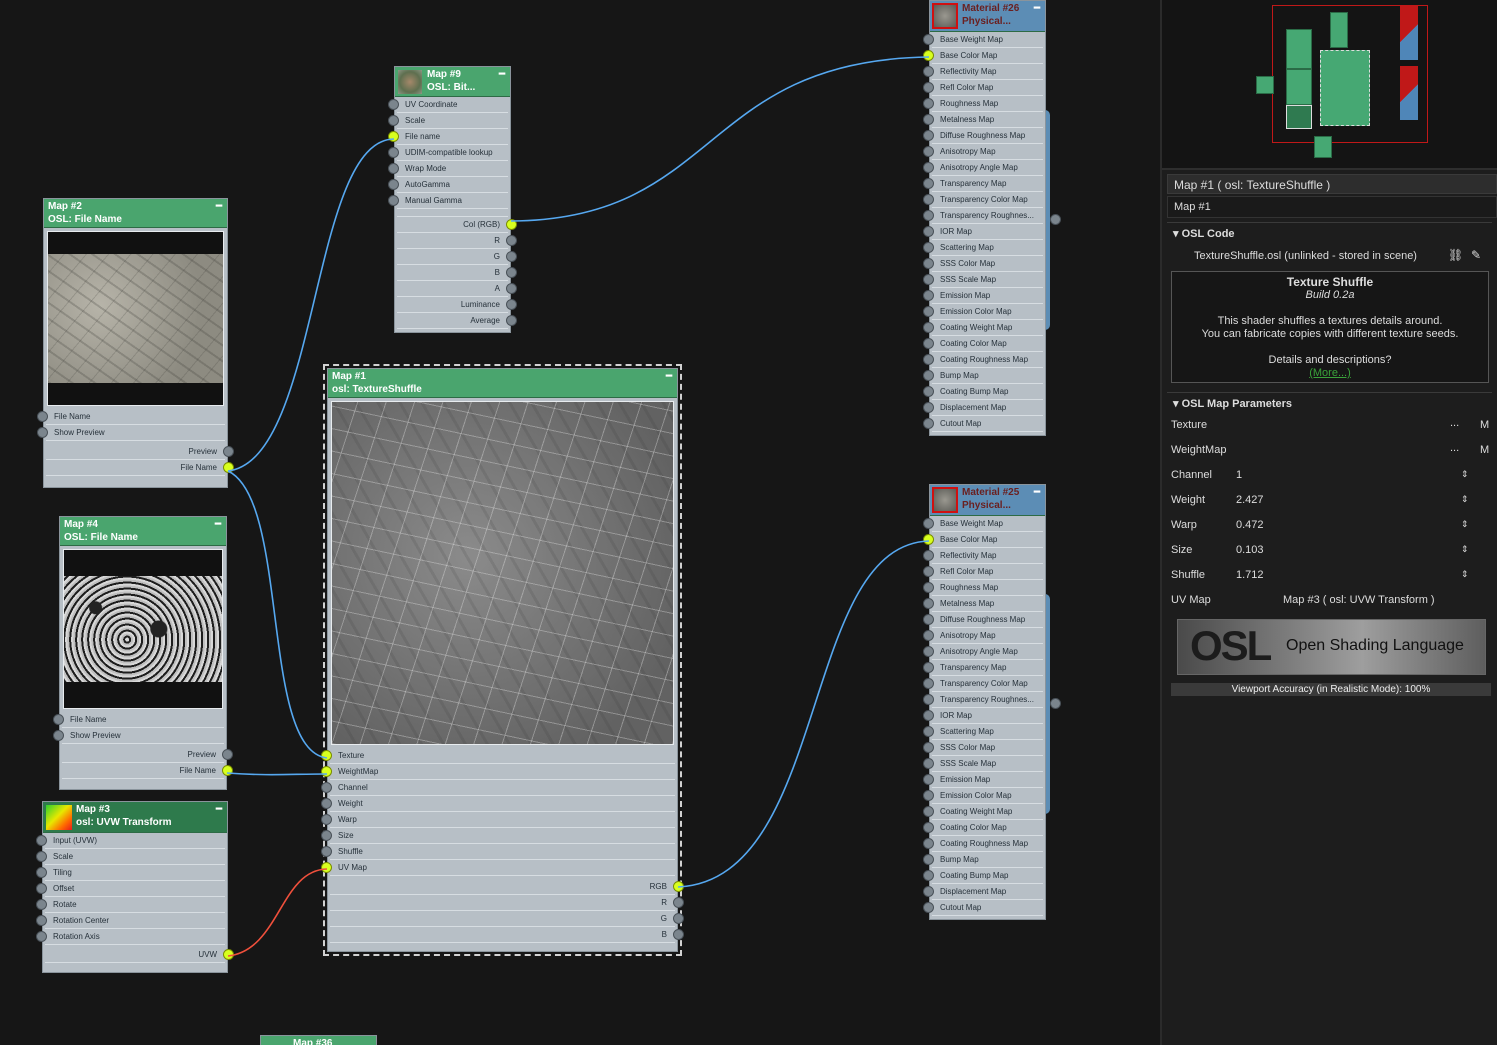 Image resolution: width=1497 pixels, height=1045 pixels. What do you see at coordinates (457, 321) in the screenshot?
I see `output-slot: Average` at bounding box center [457, 321].